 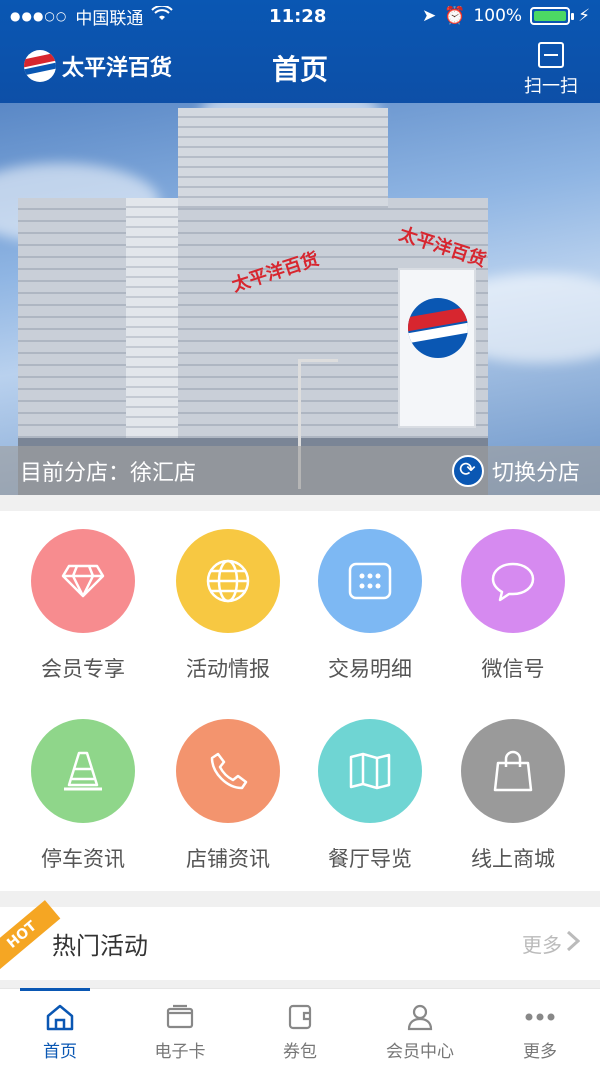 I want to click on menu-label: 线上商城, so click(x=513, y=859).